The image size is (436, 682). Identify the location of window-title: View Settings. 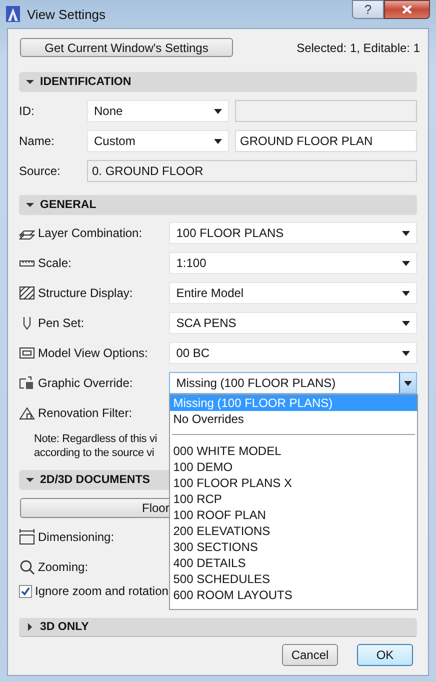
(66, 14).